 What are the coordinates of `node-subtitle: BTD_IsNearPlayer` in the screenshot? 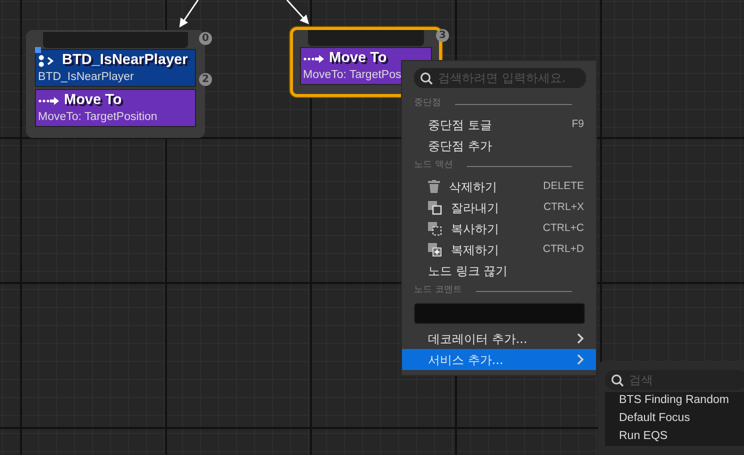 It's located at (86, 77).